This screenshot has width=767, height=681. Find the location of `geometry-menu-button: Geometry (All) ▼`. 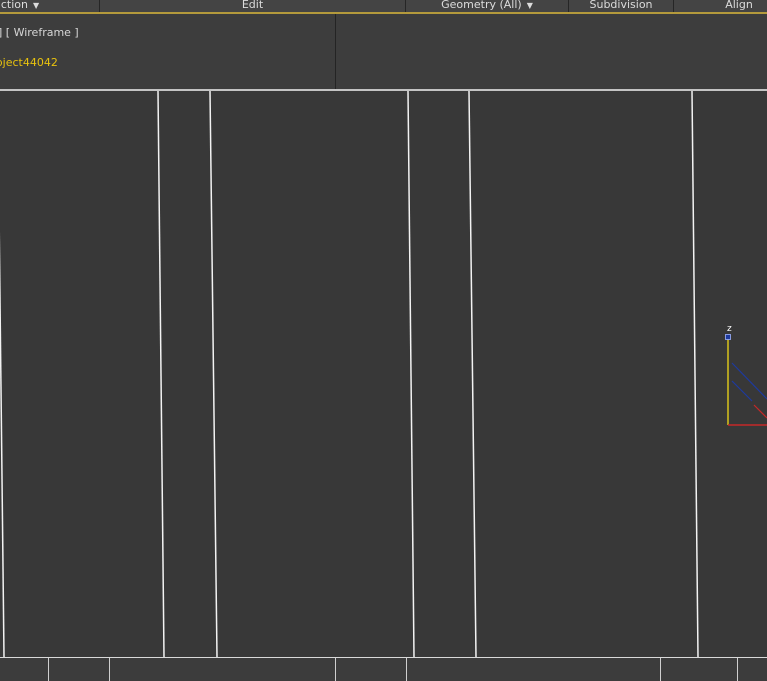

geometry-menu-button: Geometry (All) ▼ is located at coordinates (487, 6).